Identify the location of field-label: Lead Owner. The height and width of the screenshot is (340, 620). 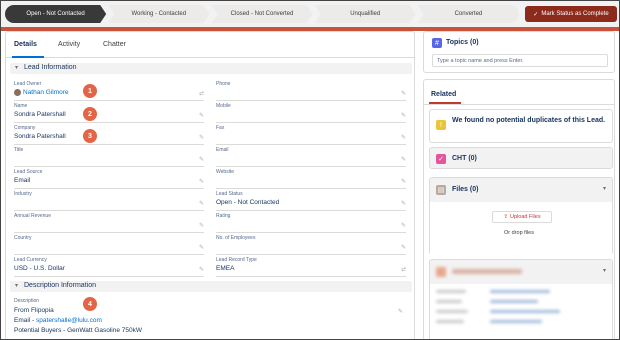
(28, 84).